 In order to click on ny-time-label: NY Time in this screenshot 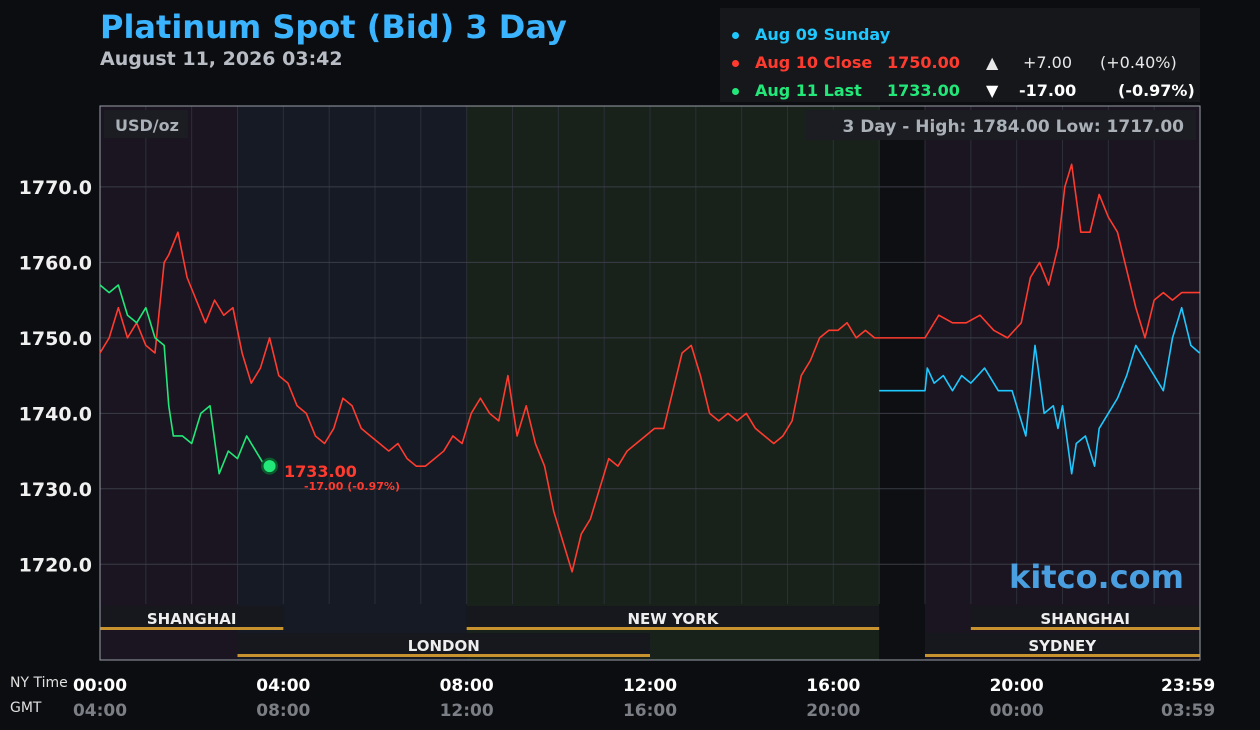, I will do `click(39, 683)`.